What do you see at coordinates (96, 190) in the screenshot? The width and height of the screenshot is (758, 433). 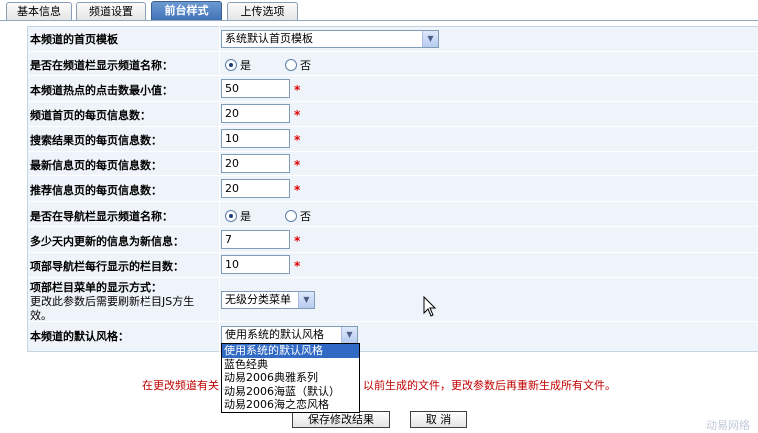 I see `recommend-per-page-label: 推荐信息页的每页信息数：` at bounding box center [96, 190].